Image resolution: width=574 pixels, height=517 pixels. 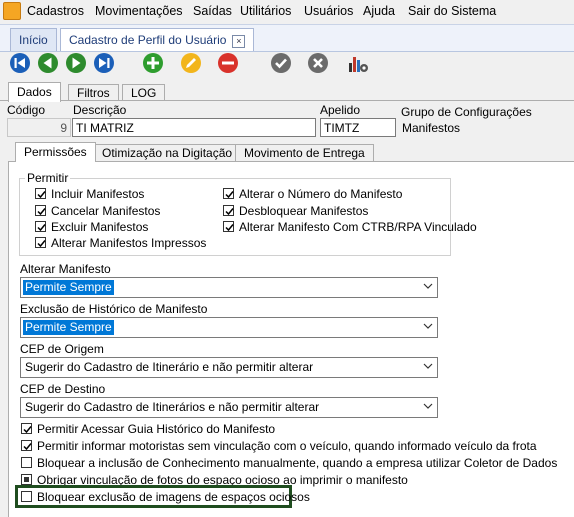 What do you see at coordinates (40, 226) in the screenshot?
I see `excluir-manifestos-checkbox` at bounding box center [40, 226].